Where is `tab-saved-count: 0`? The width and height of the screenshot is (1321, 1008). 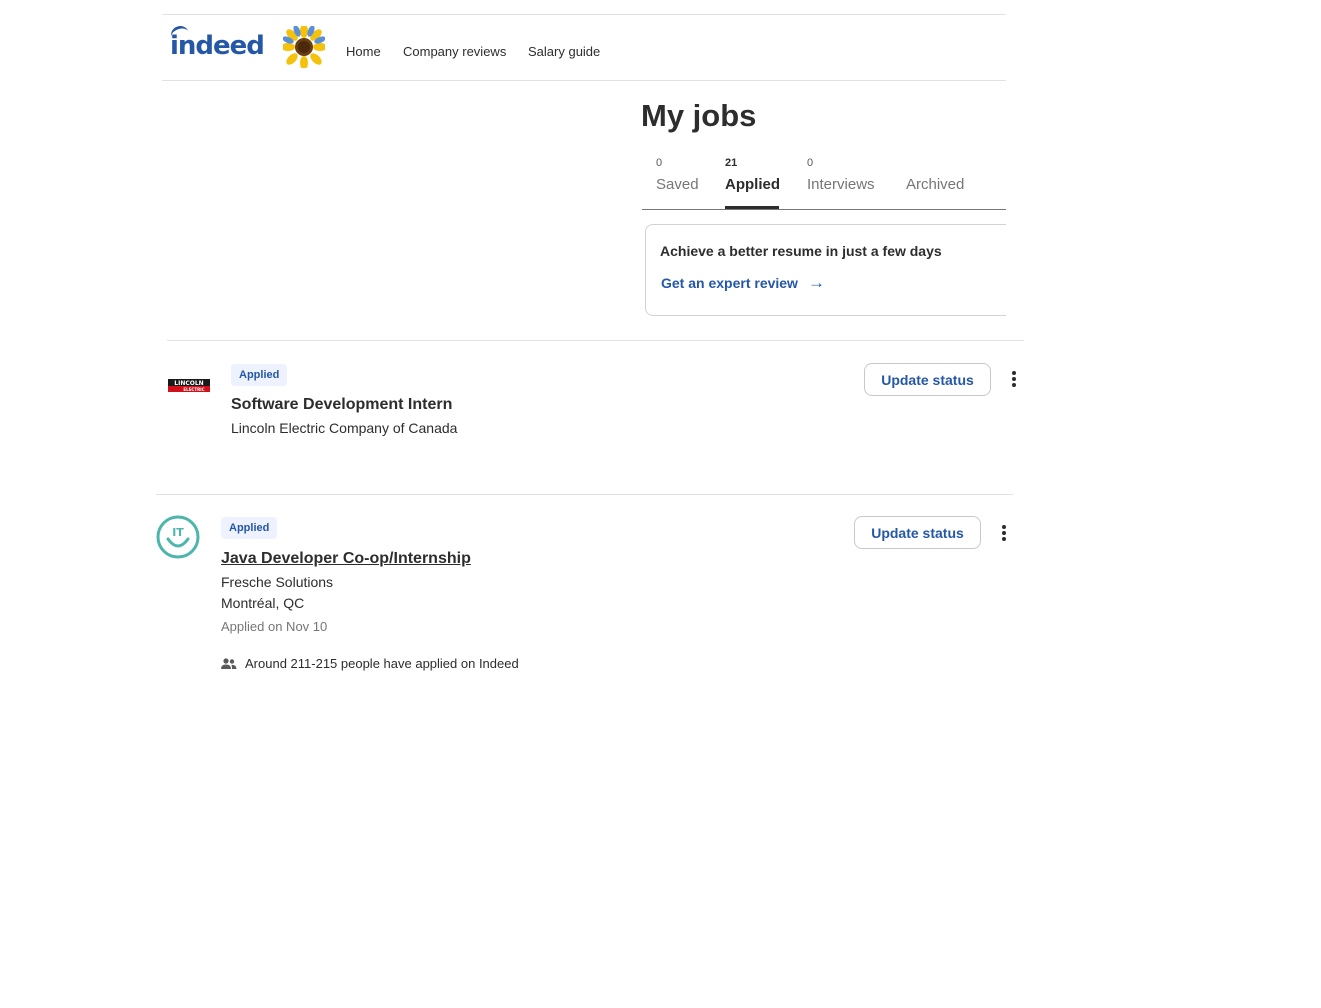 tab-saved-count: 0 is located at coordinates (659, 163).